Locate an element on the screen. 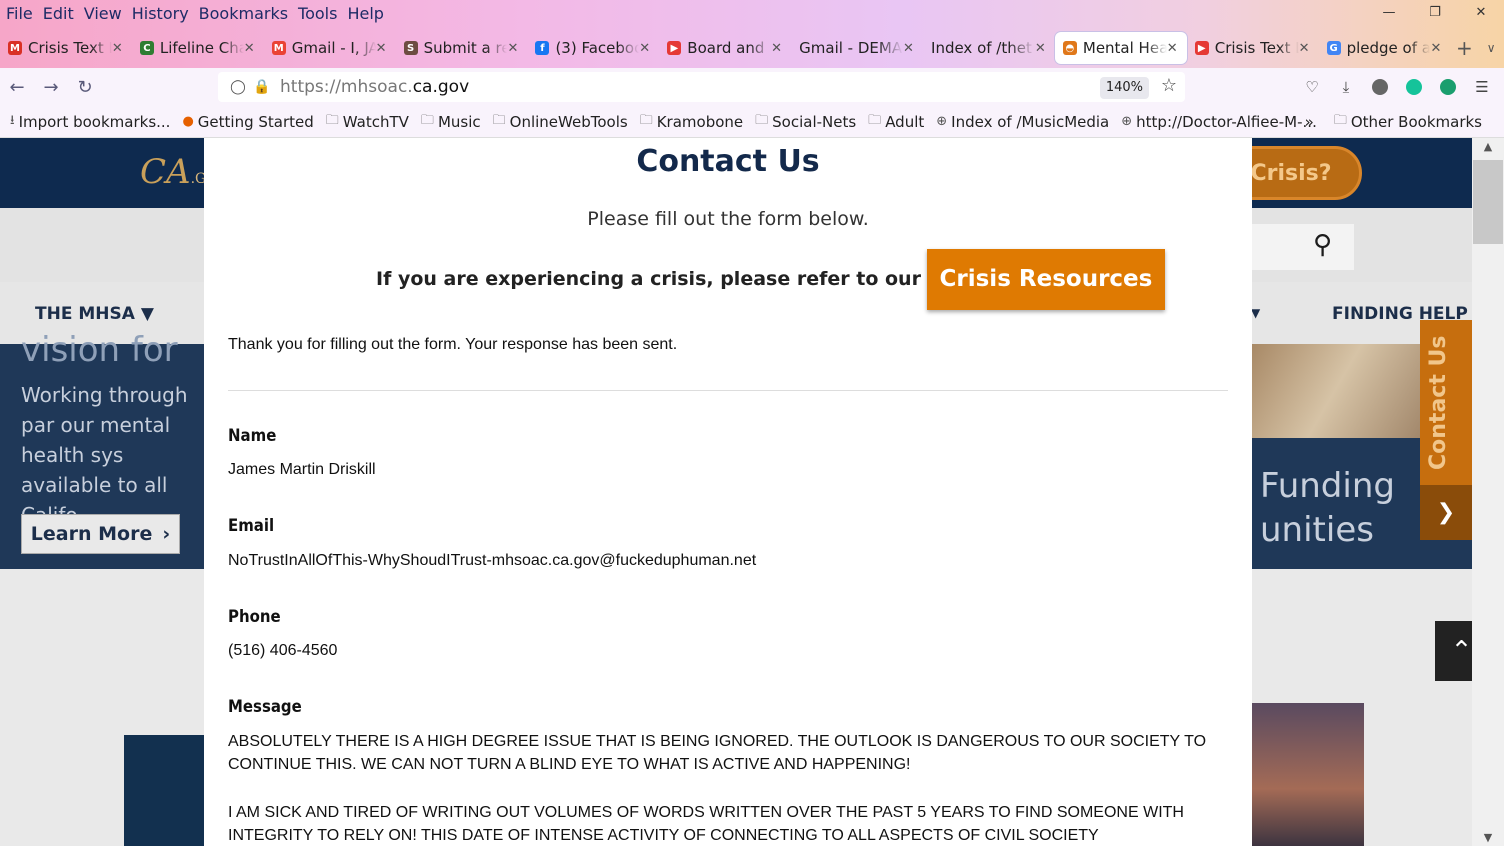 This screenshot has width=1504, height=846. bookmark-item: 🗀 Kramobone is located at coordinates (691, 122).